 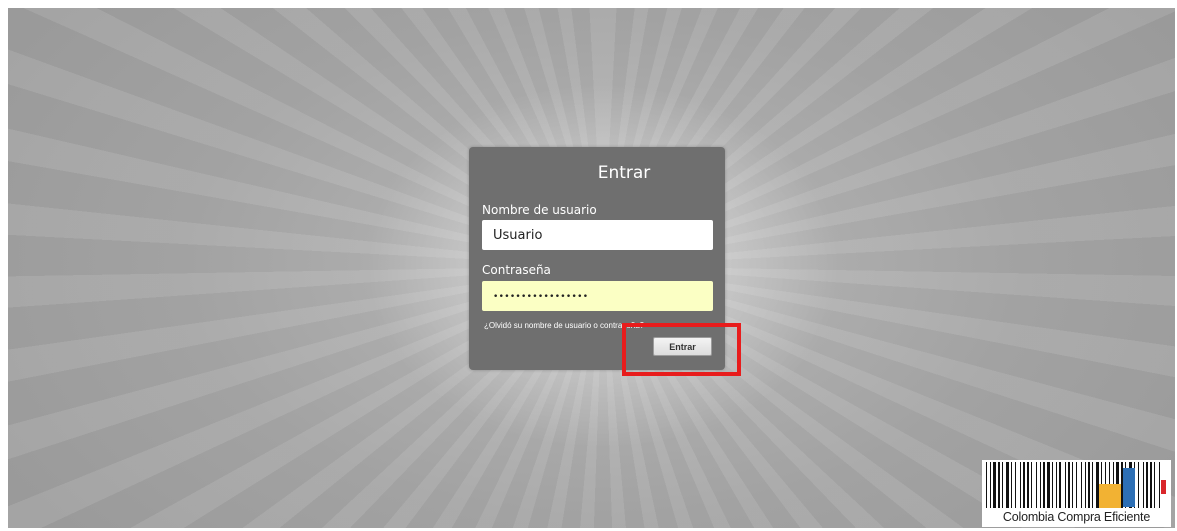 What do you see at coordinates (597, 296) in the screenshot?
I see `password-input: •••••••••••••••••` at bounding box center [597, 296].